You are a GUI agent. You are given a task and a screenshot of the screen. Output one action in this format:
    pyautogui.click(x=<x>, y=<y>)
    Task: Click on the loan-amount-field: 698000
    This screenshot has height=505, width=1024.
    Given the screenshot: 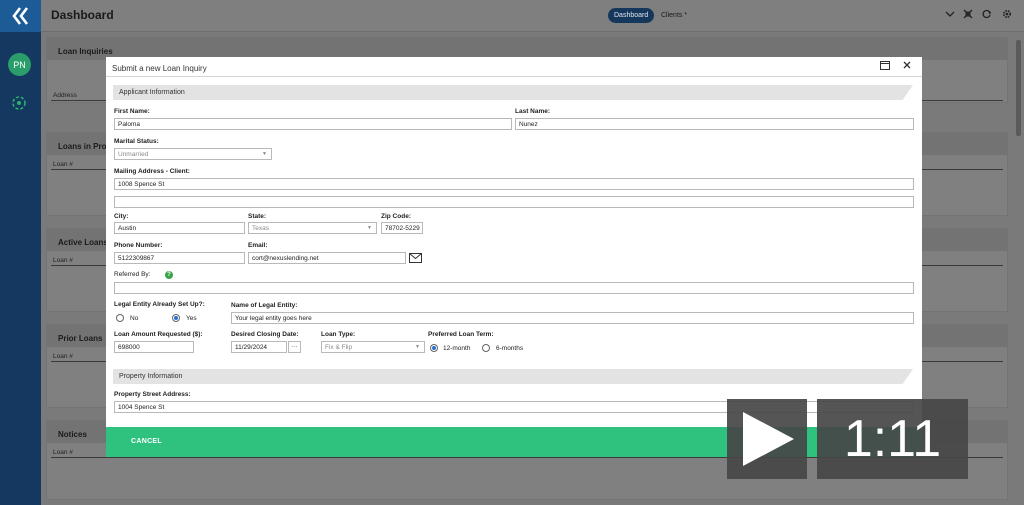 What is the action you would take?
    pyautogui.click(x=154, y=347)
    